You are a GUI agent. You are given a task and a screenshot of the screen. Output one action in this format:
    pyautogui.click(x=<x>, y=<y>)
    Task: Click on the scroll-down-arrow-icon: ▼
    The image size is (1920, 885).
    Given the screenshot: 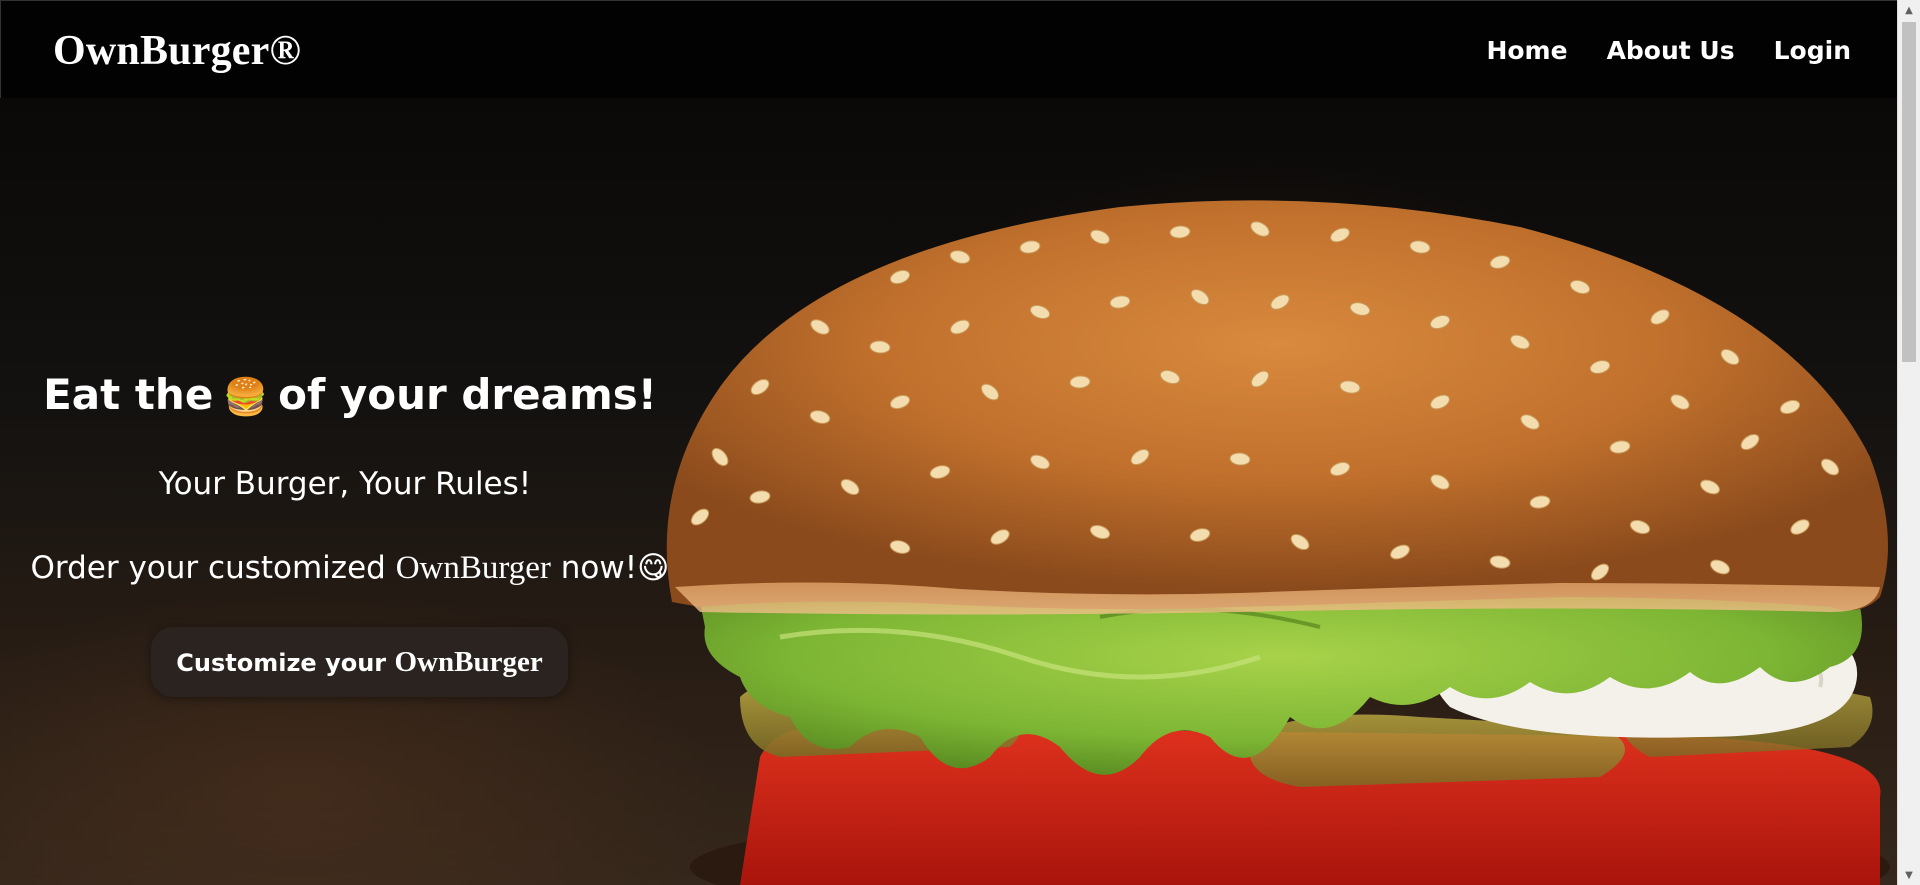 What is the action you would take?
    pyautogui.click(x=1909, y=875)
    